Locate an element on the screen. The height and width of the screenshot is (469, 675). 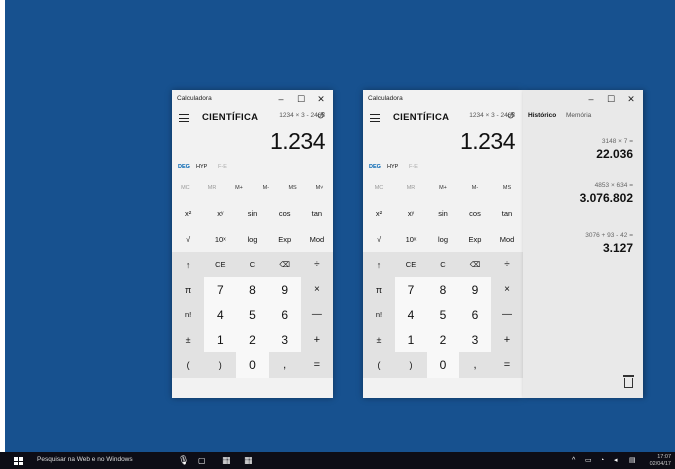
key-6: 6 is located at coordinates (475, 314).